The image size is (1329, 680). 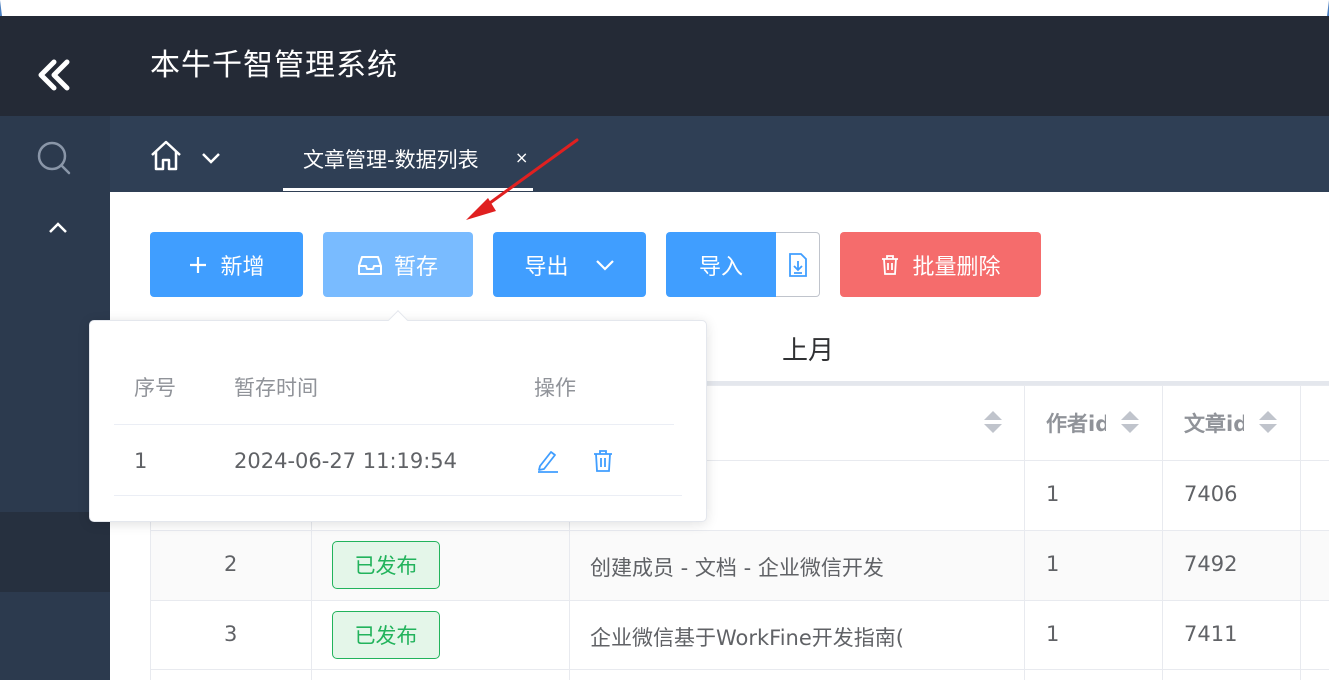 I want to click on table-cell-article-id: 7492, so click(x=1211, y=564).